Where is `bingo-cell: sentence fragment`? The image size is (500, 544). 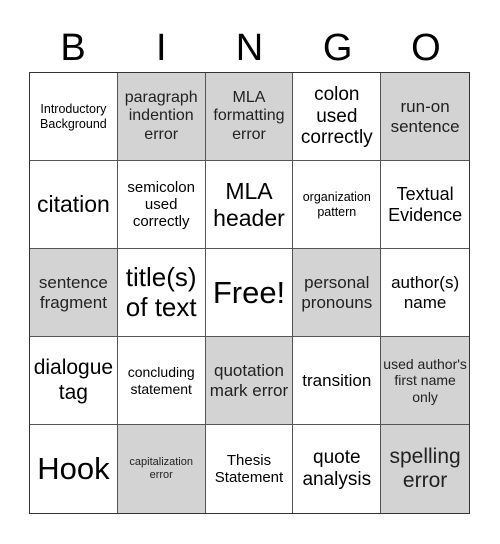 bingo-cell: sentence fragment is located at coordinates (74, 293).